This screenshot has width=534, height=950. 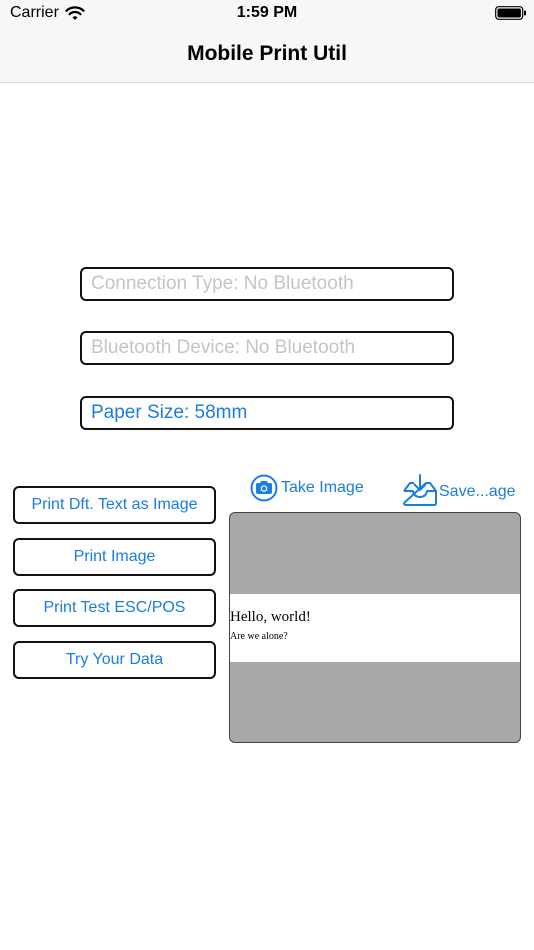 I want to click on take-image-button: Take Image, so click(x=307, y=488).